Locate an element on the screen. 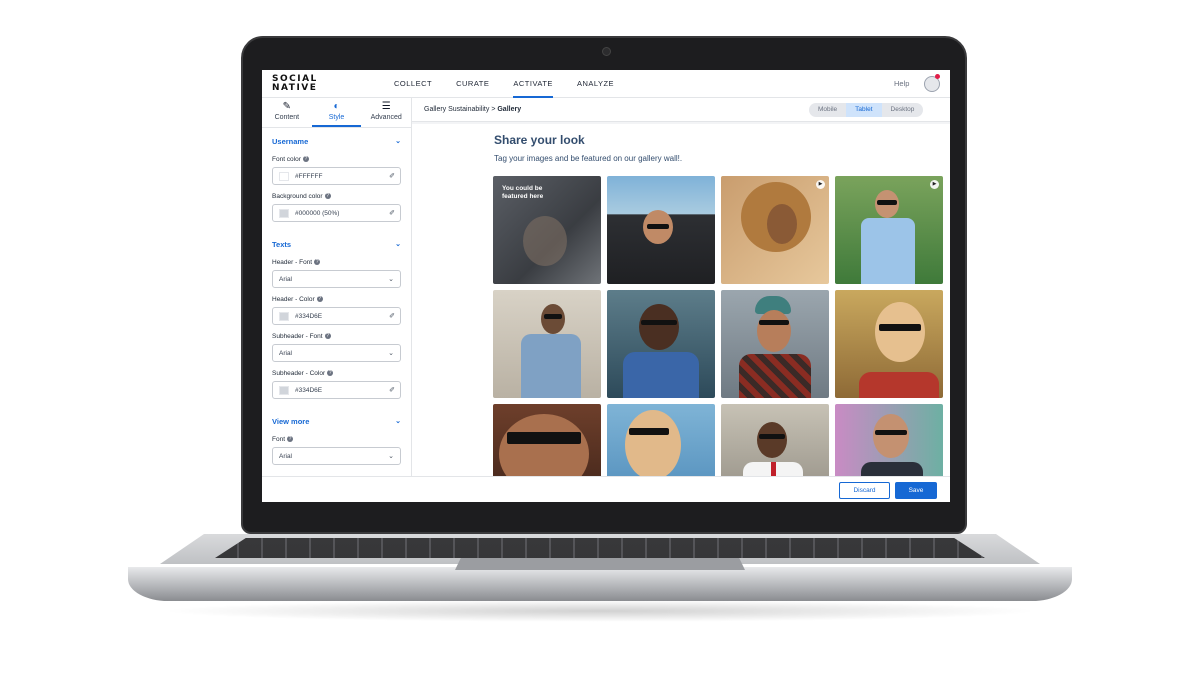 The width and height of the screenshot is (1200, 675). breadcrumb: Gallery Sustainability > Gallery is located at coordinates (473, 109).